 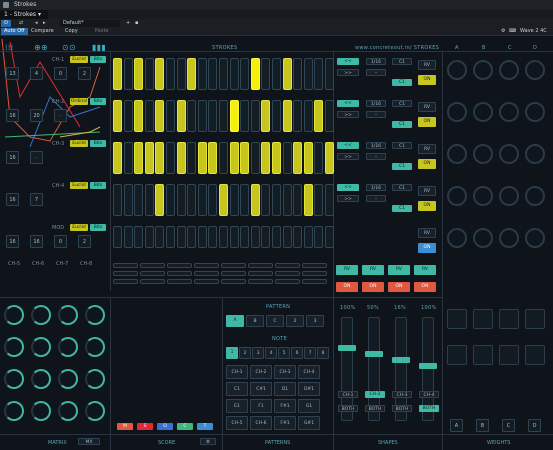 I want to click on pattern-cell: G1, so click(x=309, y=406).